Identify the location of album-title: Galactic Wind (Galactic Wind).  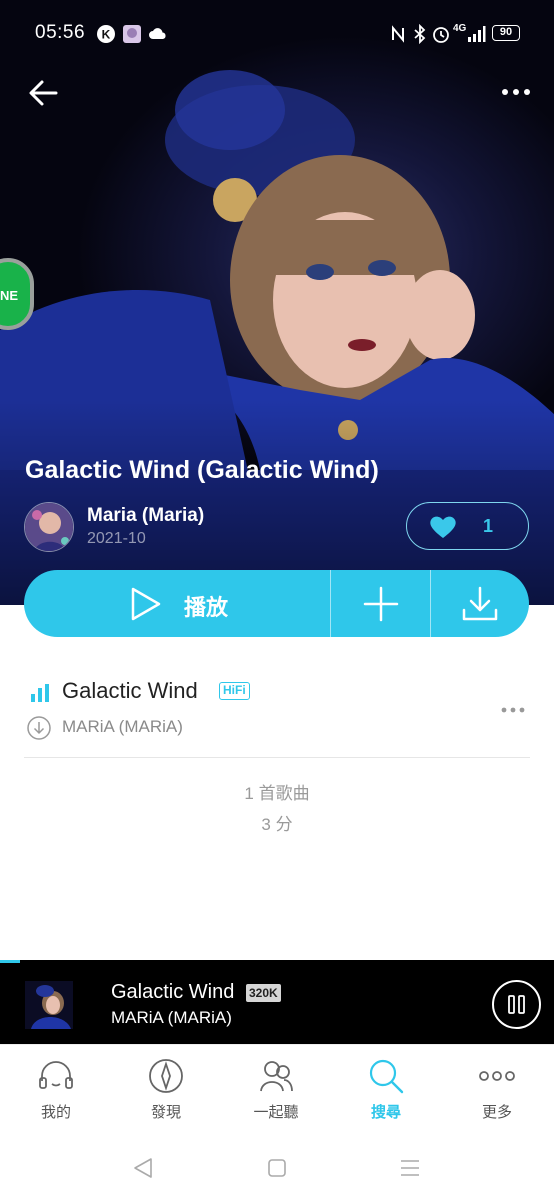
(202, 470).